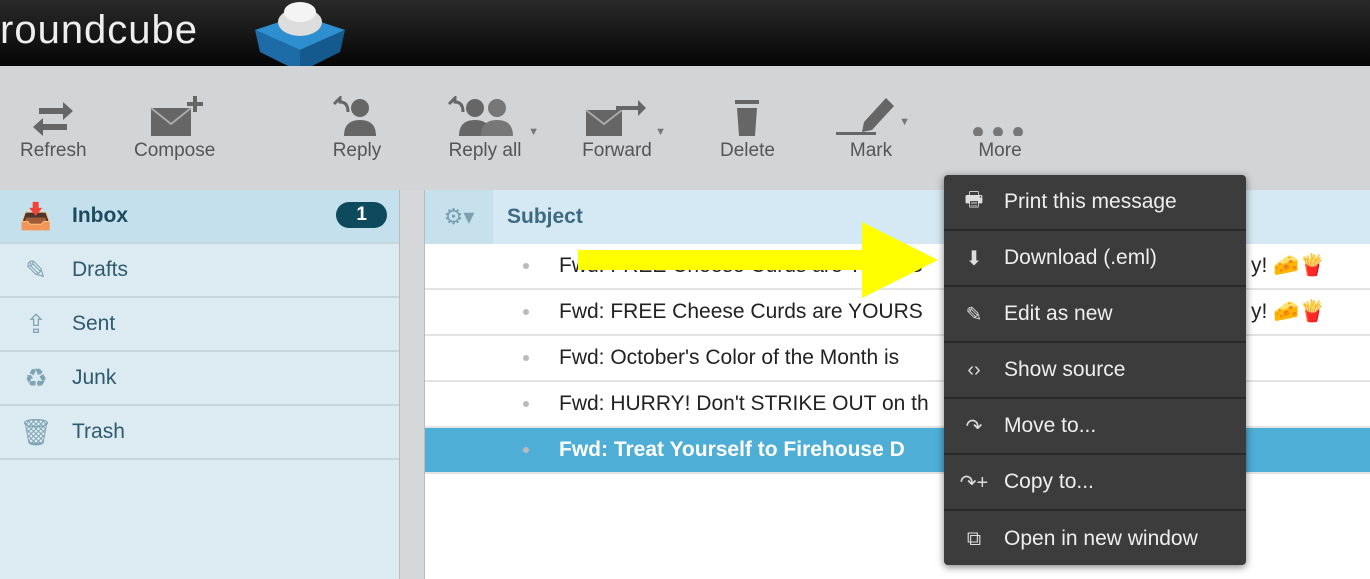 Image resolution: width=1370 pixels, height=579 pixels. I want to click on reply-button: Reply, so click(357, 129).